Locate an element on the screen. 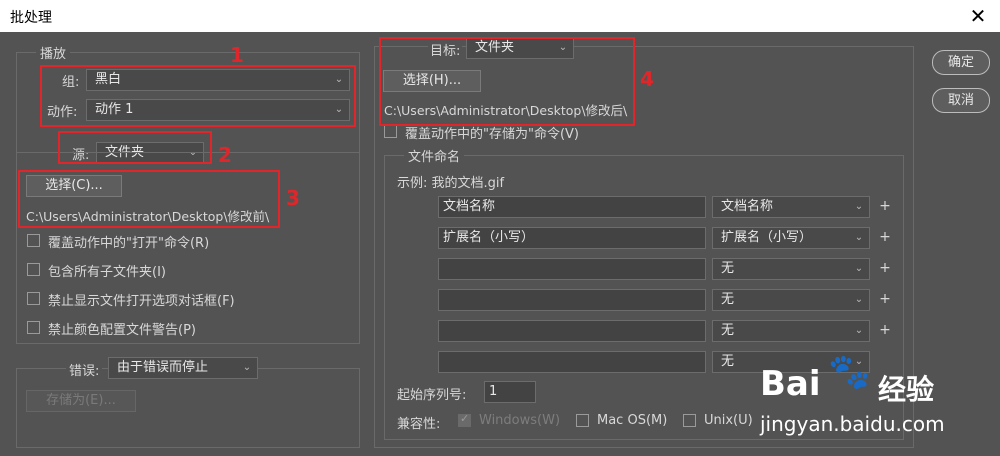  compat-windows-label: Windows(W) is located at coordinates (520, 420).